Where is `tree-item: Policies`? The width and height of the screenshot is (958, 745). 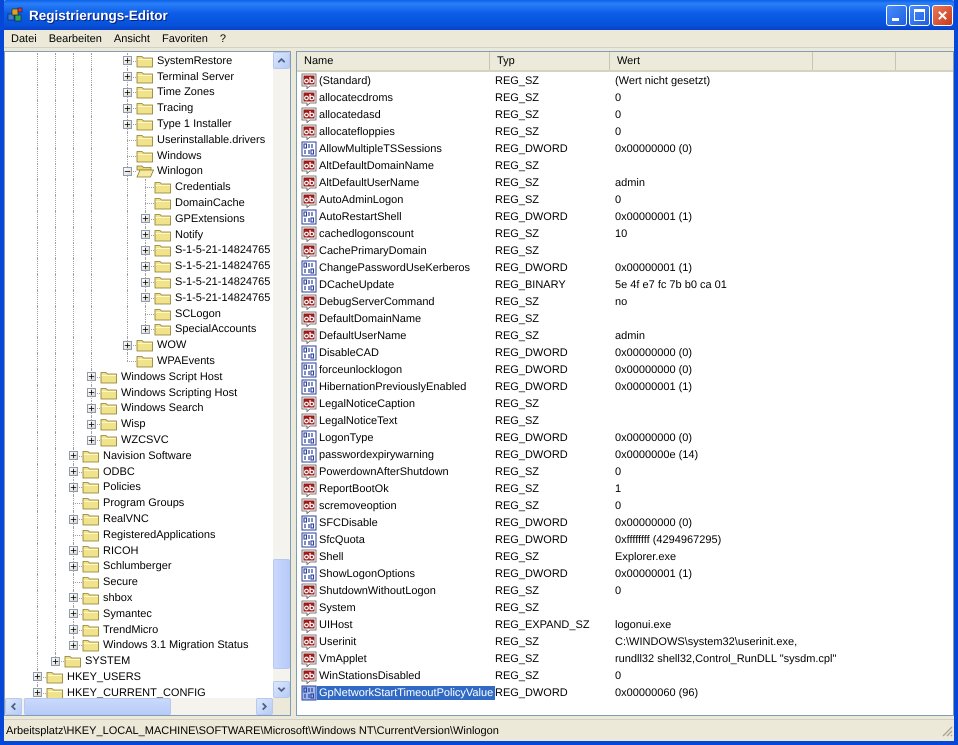
tree-item: Policies is located at coordinates (122, 487).